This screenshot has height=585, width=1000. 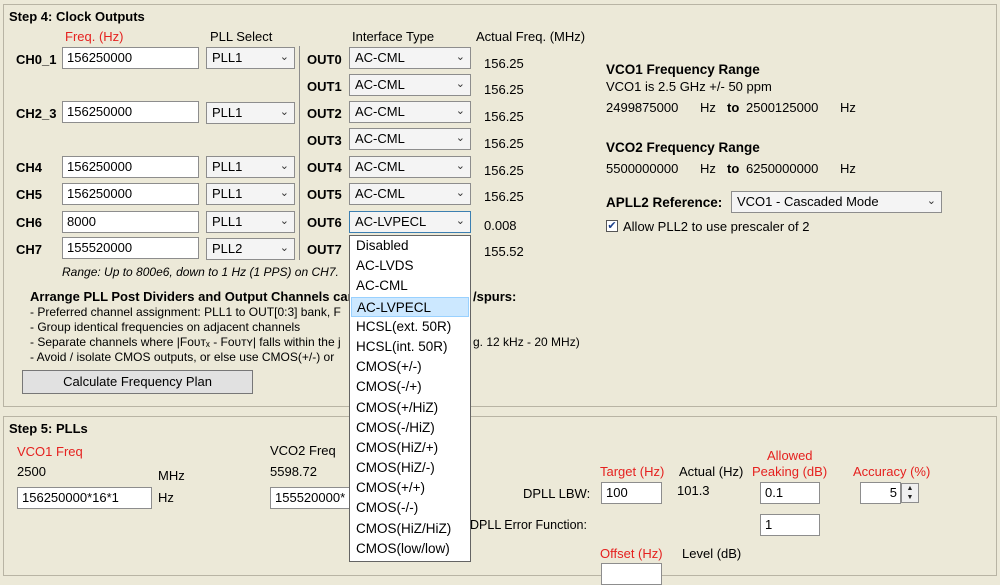 I want to click on dropdown-option: AC-LVDS, so click(x=410, y=266).